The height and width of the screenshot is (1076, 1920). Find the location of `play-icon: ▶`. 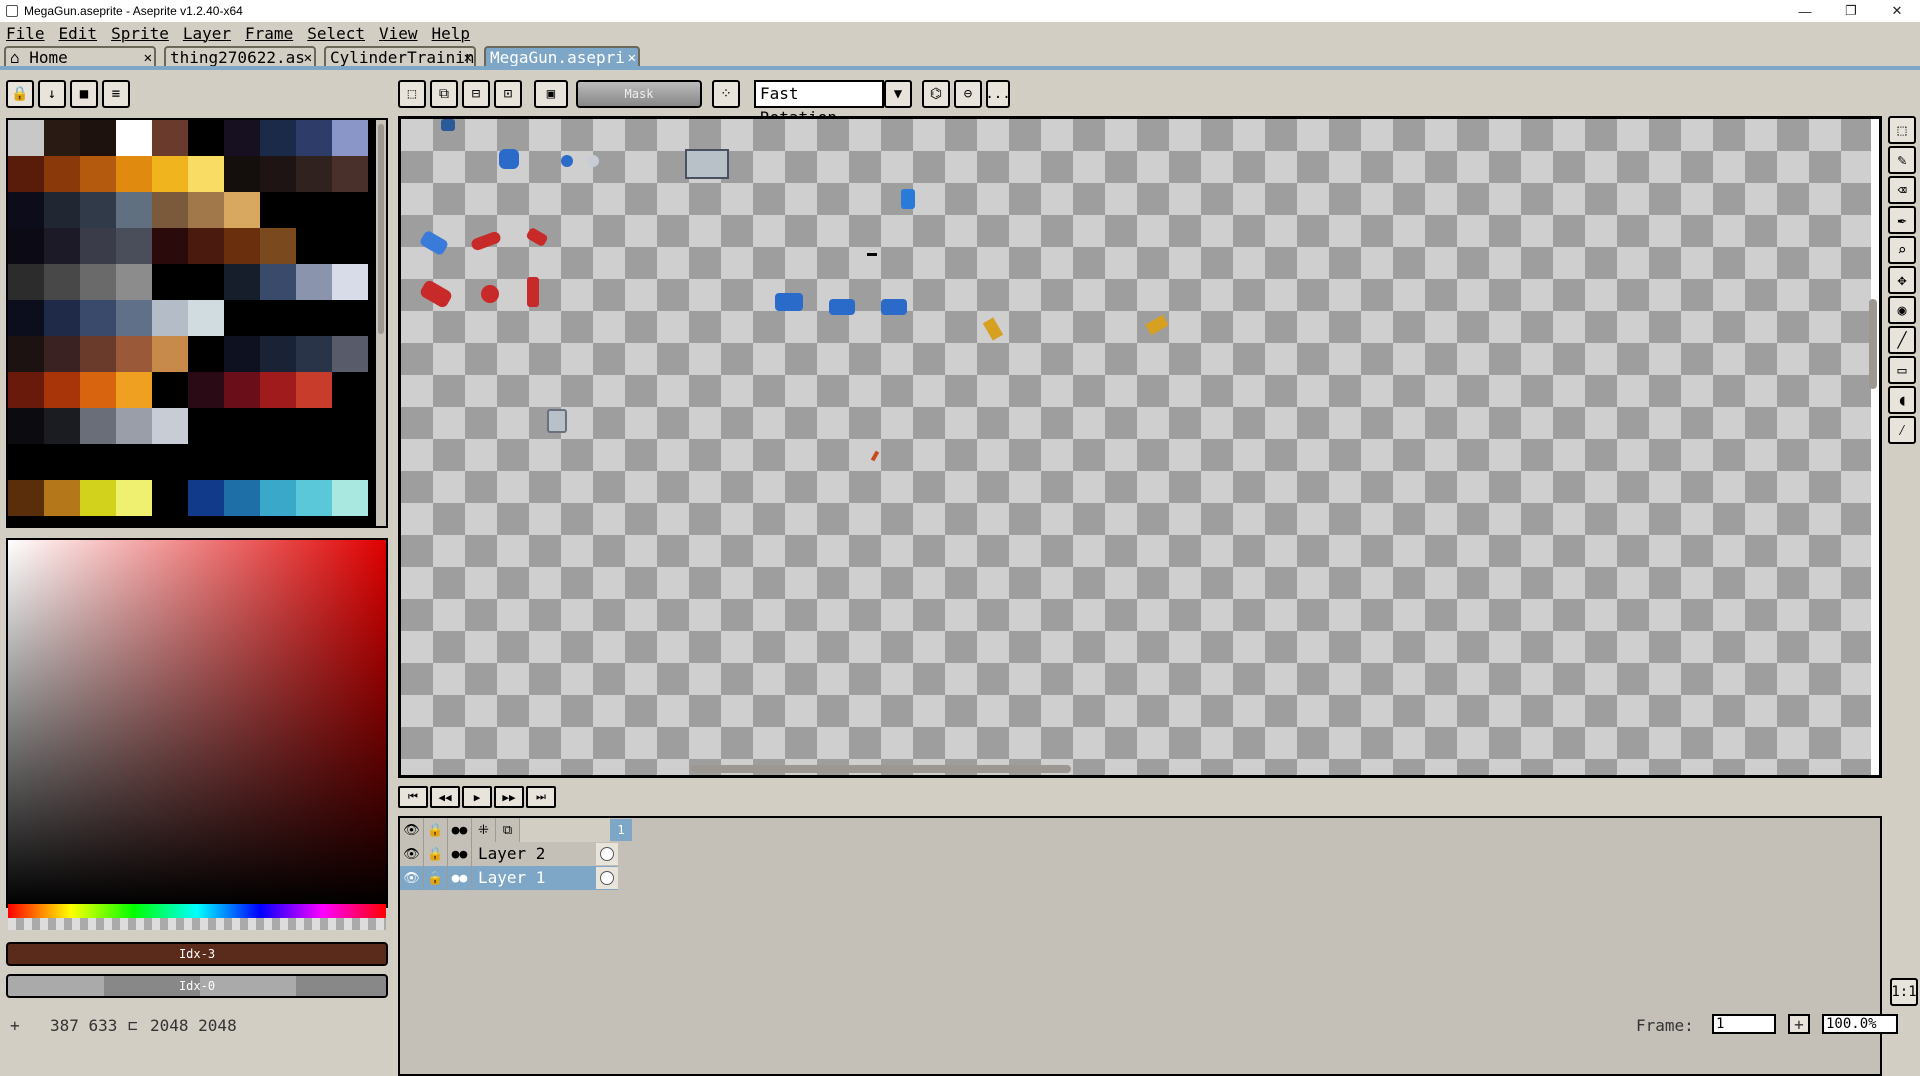

play-icon: ▶ is located at coordinates (477, 797).